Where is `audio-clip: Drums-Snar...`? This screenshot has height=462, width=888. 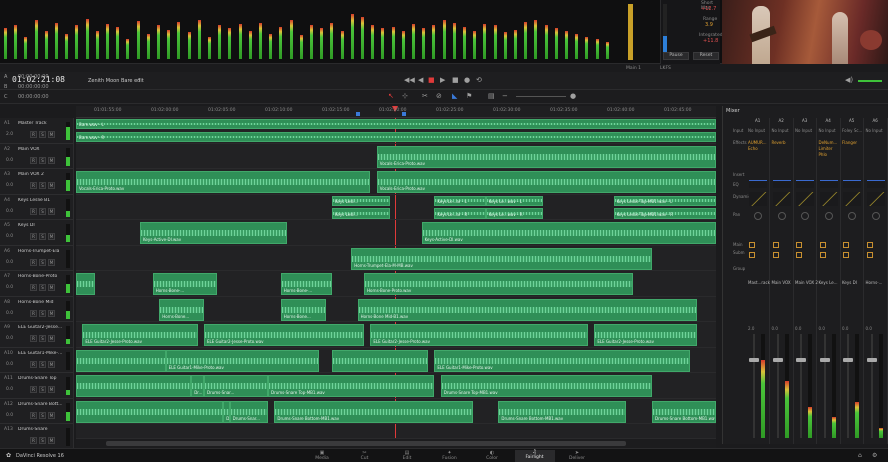
audio-clip: Drums-Snar... is located at coordinates (236, 386).